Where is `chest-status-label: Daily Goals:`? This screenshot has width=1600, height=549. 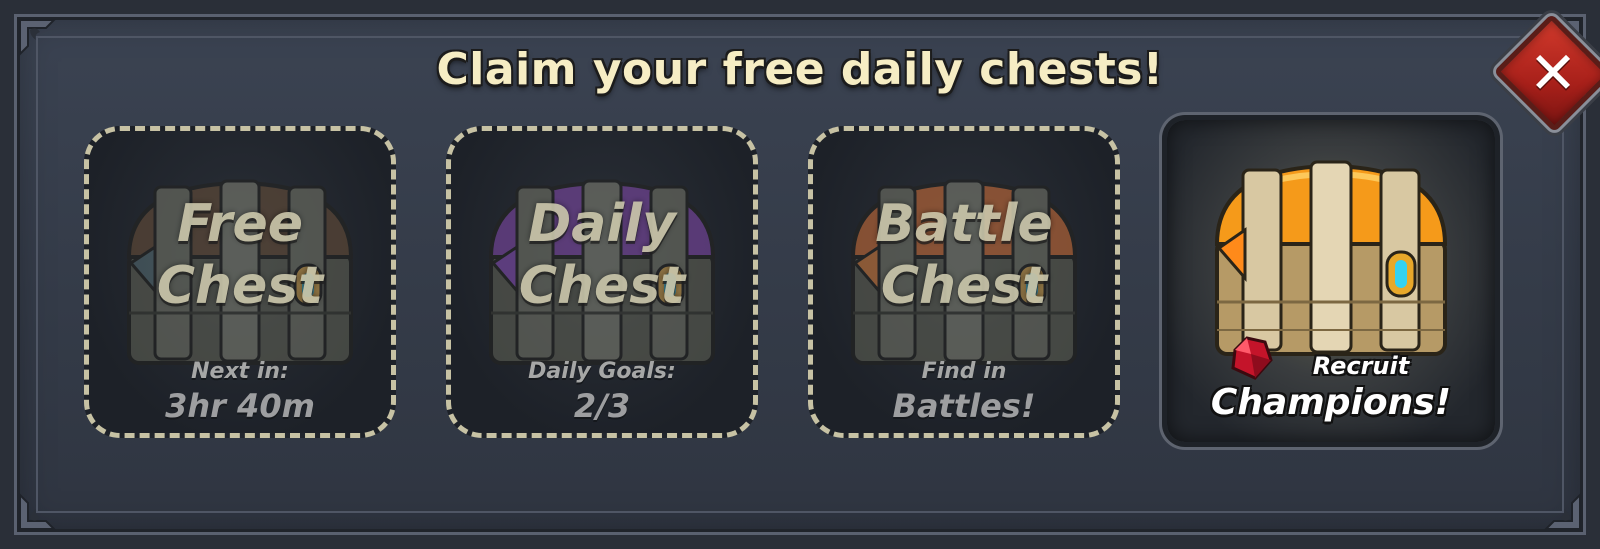 chest-status-label: Daily Goals: is located at coordinates (602, 371).